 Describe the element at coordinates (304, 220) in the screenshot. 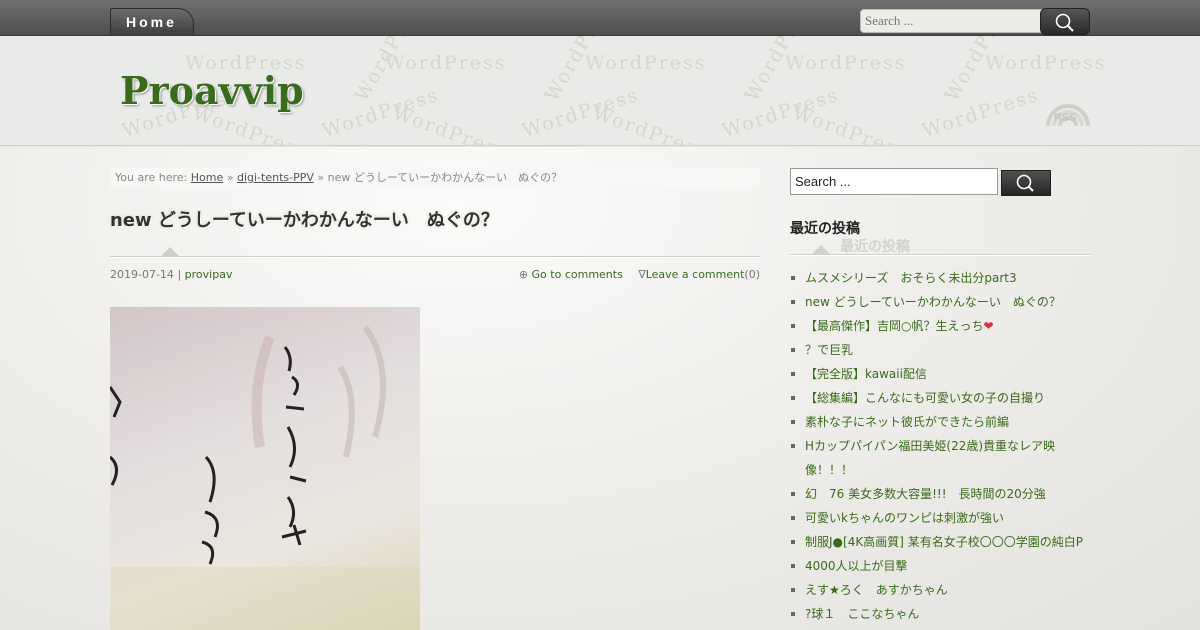

I see `post-title: new どうしーていーかわかんなーい ぬぐの？` at that location.